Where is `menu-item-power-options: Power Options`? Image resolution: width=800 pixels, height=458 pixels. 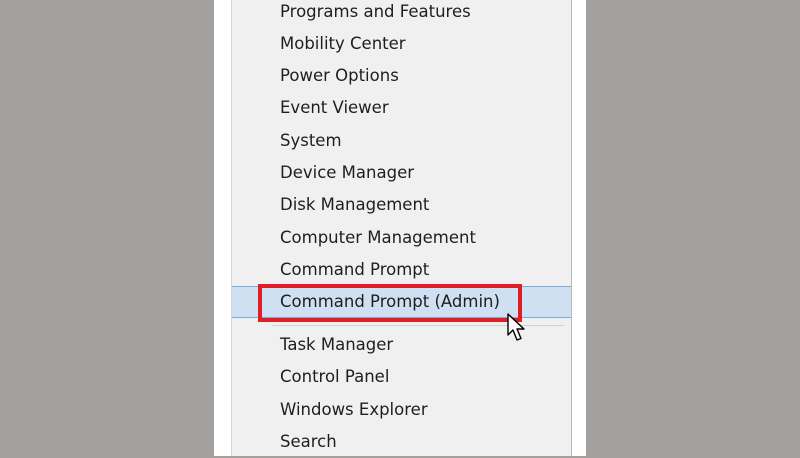 menu-item-power-options: Power Options is located at coordinates (401, 76).